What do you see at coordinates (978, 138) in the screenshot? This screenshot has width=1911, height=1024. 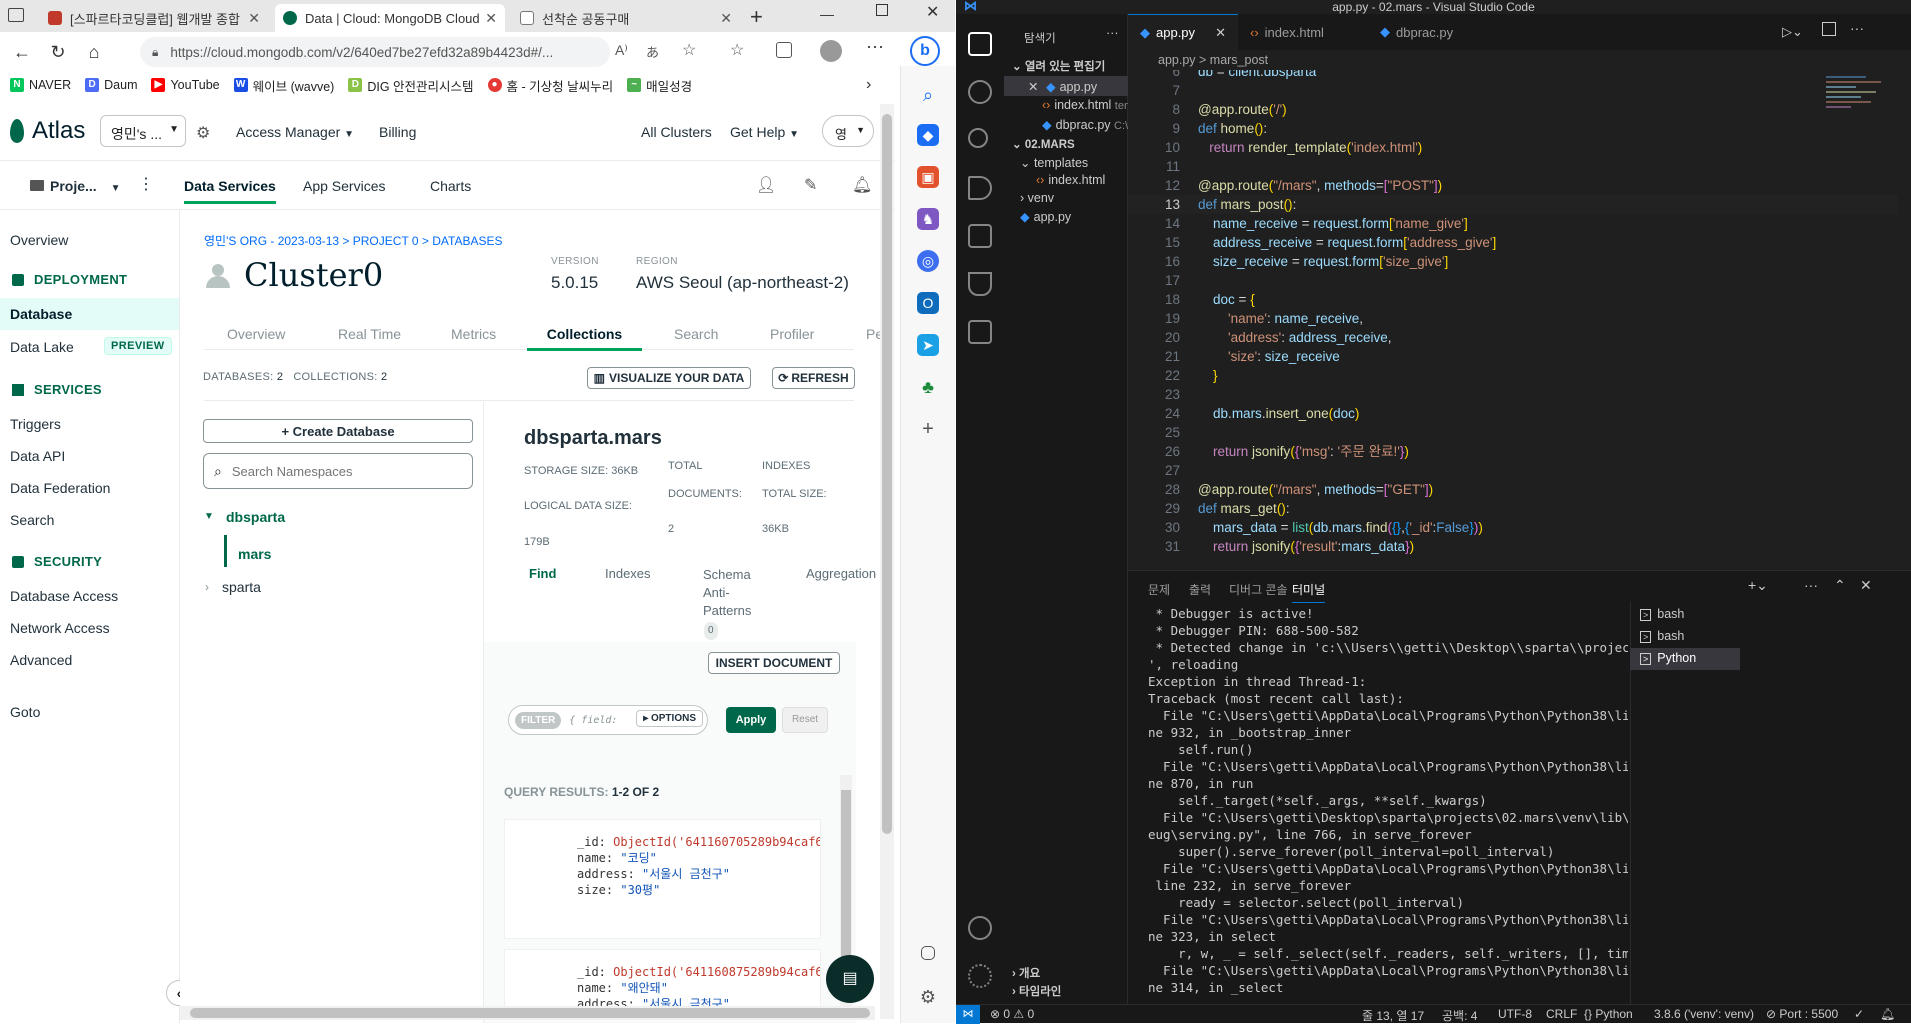 I see `source-control-icon` at bounding box center [978, 138].